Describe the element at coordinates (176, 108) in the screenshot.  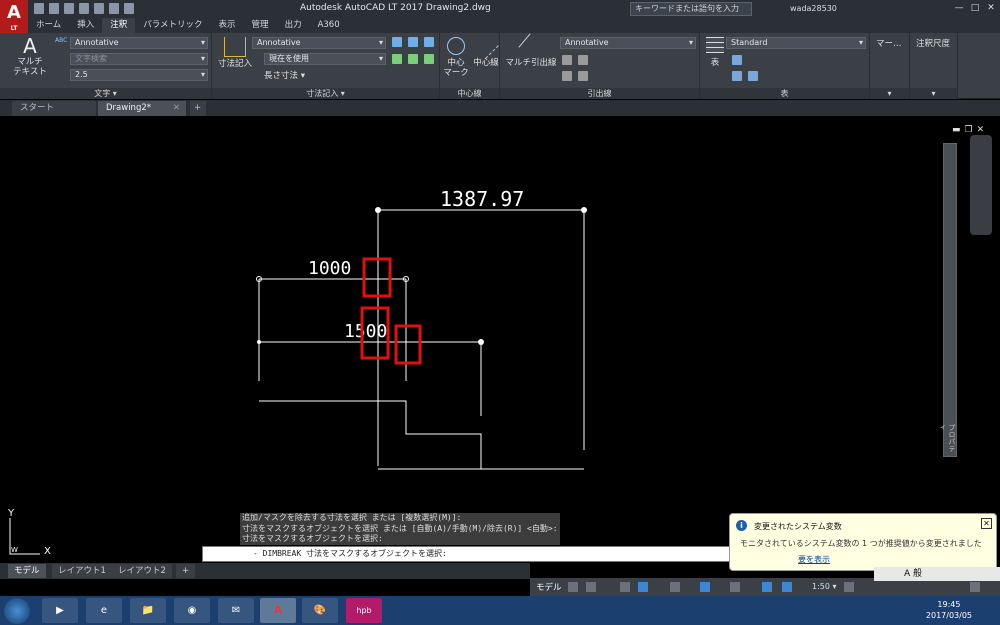
I see `close-tab-icon: ✕` at that location.